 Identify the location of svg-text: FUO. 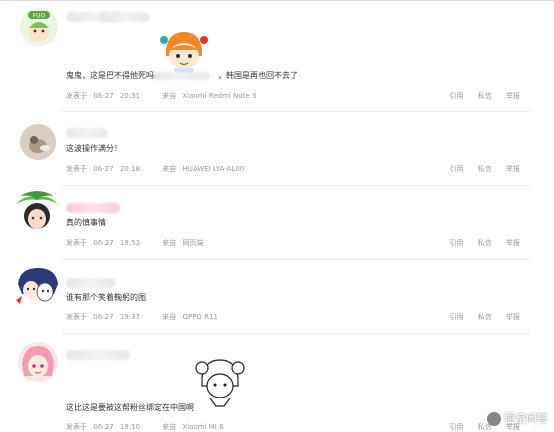
(39, 16).